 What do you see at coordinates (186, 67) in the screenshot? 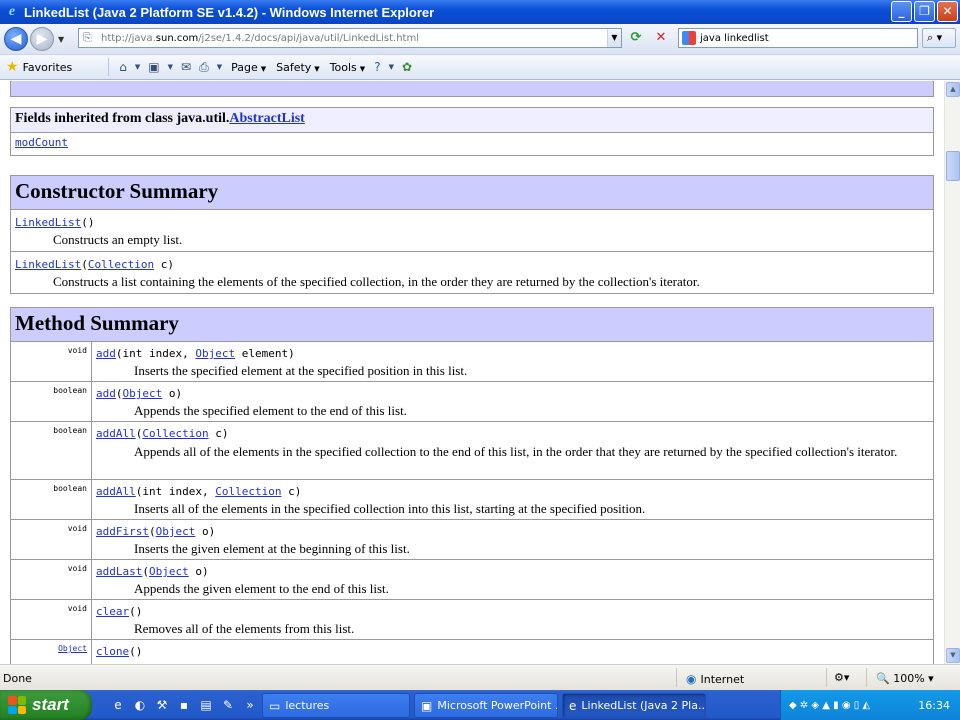
I see `mail-icon: ✉` at bounding box center [186, 67].